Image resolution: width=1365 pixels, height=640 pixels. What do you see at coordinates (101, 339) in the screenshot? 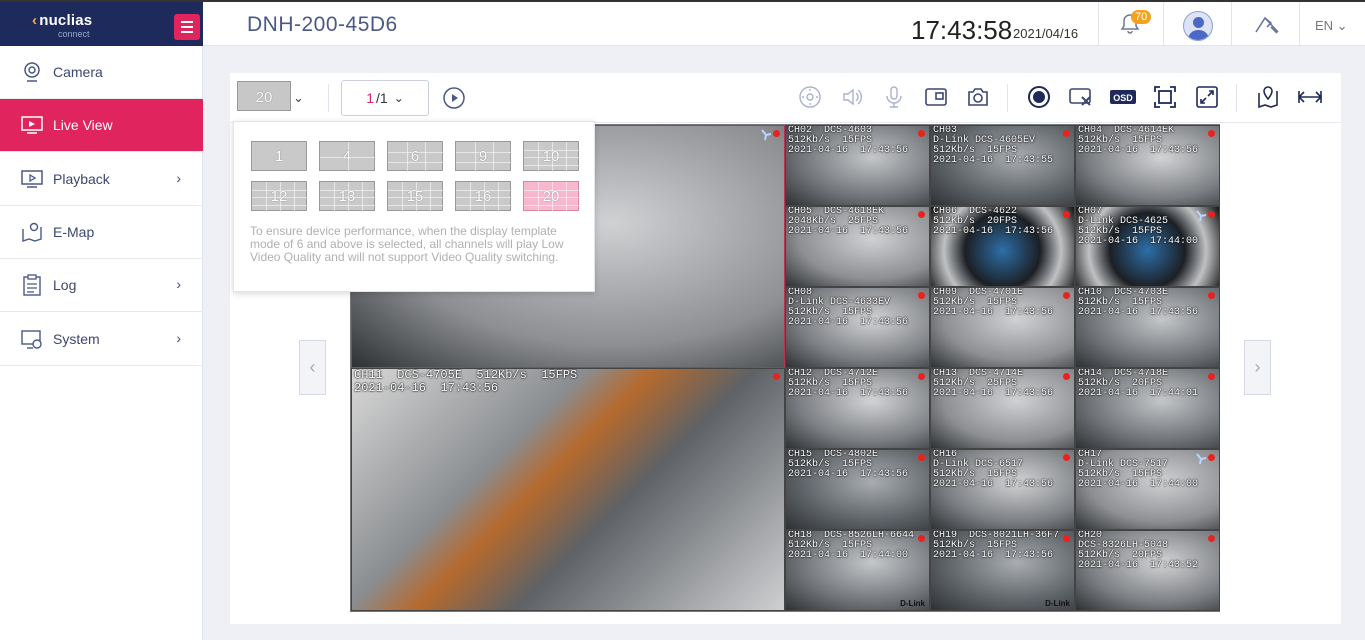
I see `sidebar-item-system: System ›` at bounding box center [101, 339].